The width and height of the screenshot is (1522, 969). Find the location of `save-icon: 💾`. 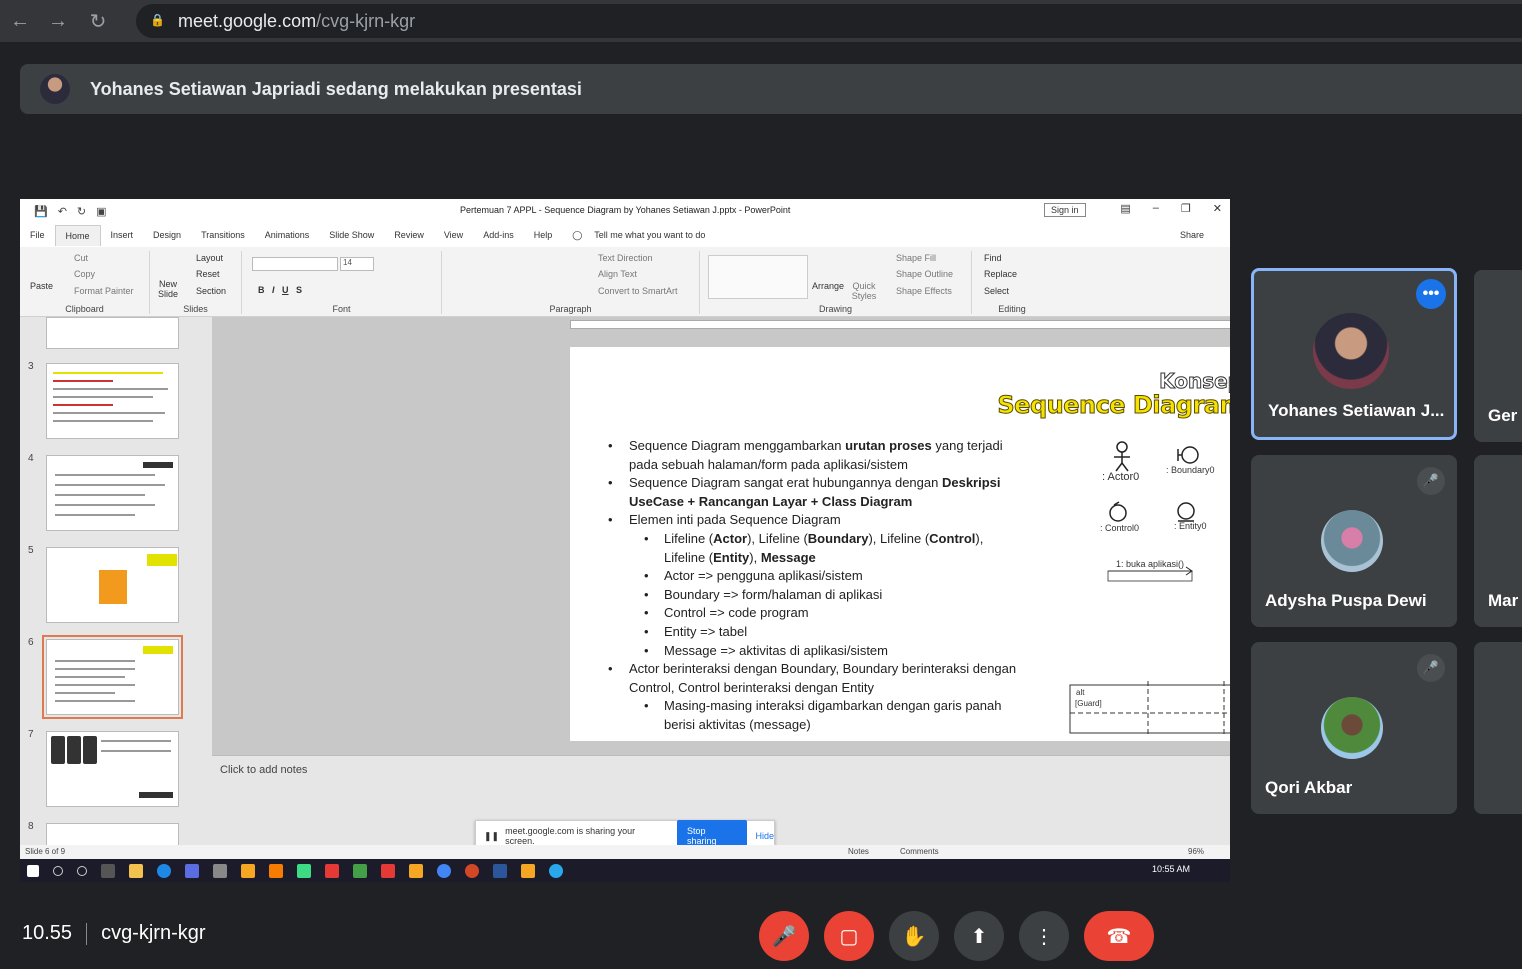

save-icon: 💾 is located at coordinates (41, 211).